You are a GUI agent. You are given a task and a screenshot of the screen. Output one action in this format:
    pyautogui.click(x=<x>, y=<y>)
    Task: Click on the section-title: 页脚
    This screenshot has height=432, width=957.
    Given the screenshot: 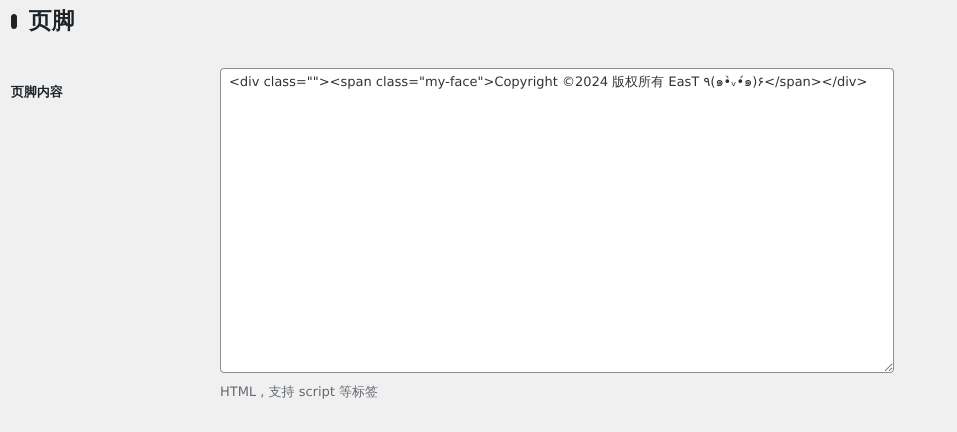 What is the action you would take?
    pyautogui.click(x=52, y=21)
    